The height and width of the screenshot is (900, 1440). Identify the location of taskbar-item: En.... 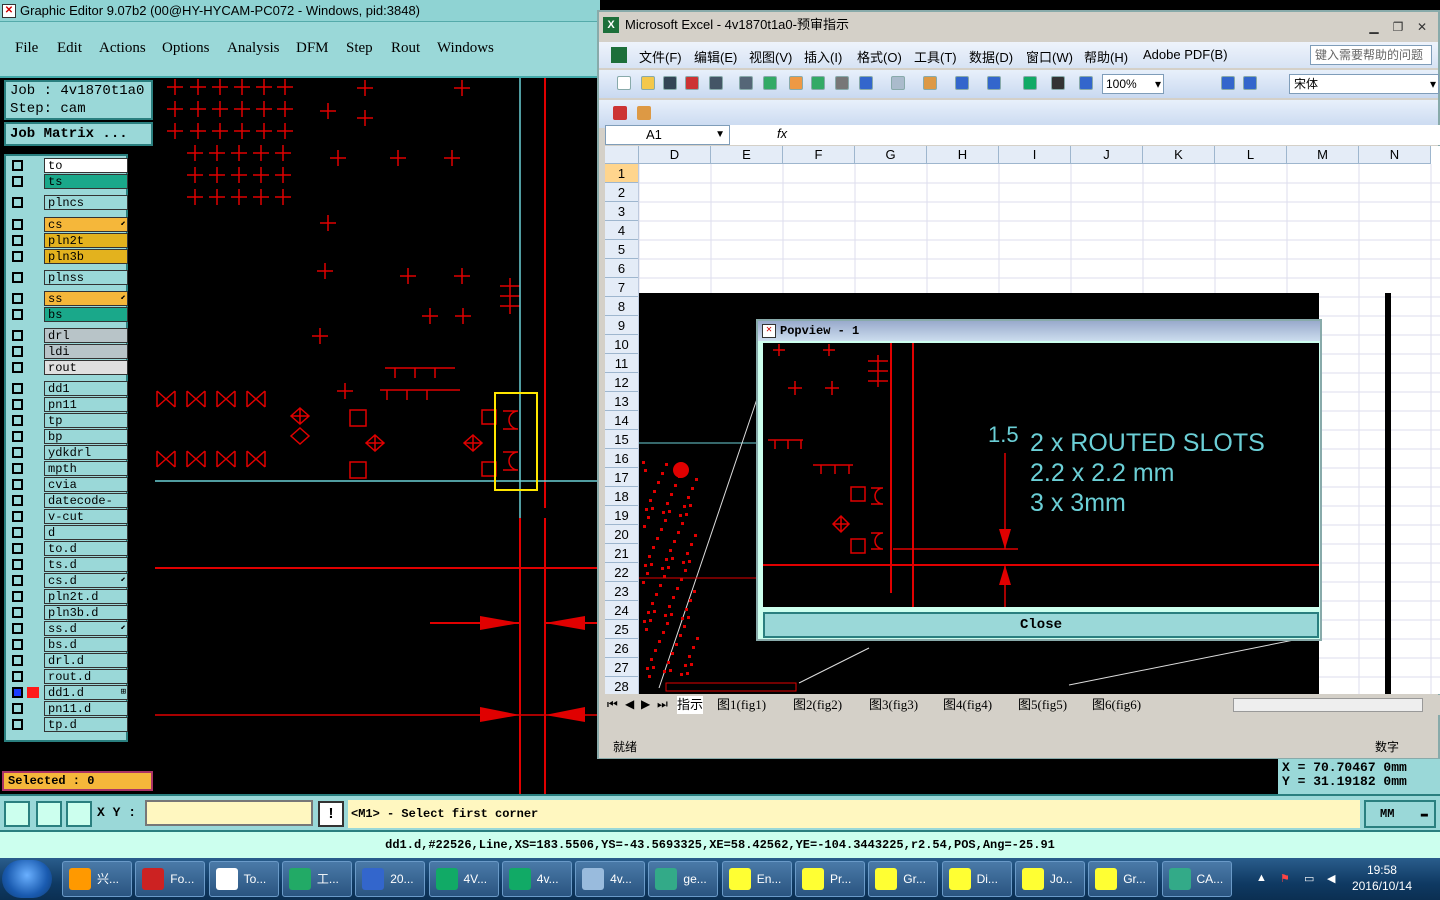
(756, 879).